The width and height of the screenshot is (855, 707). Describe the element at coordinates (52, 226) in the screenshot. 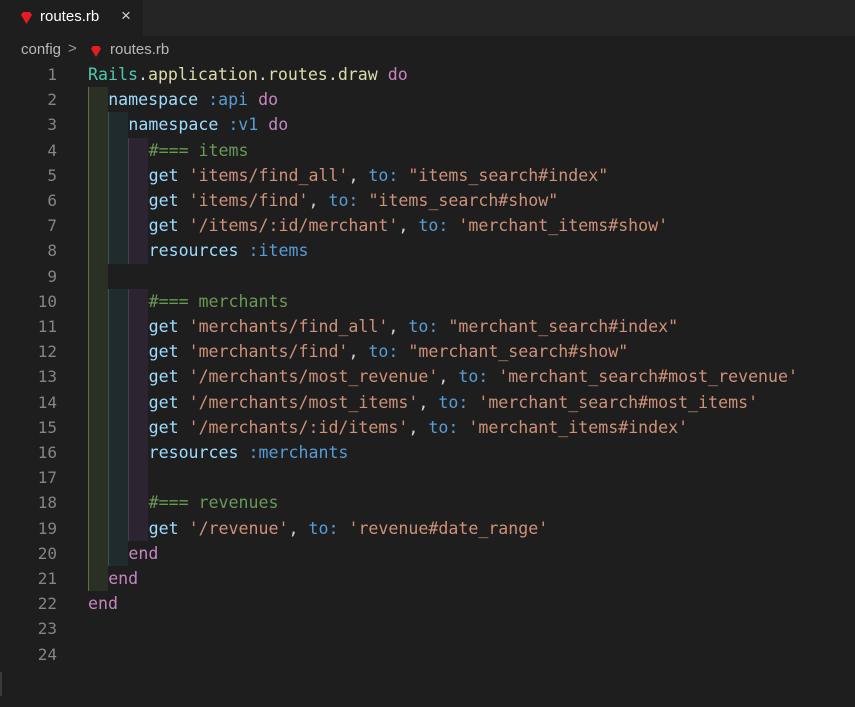

I see `line-number: 7` at that location.